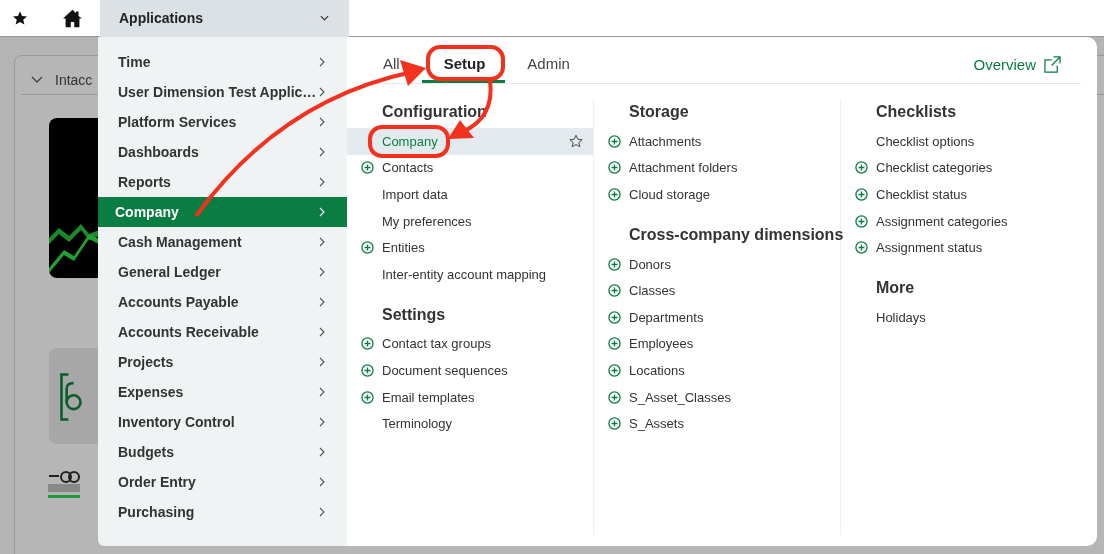 The image size is (1104, 554). What do you see at coordinates (37, 80) in the screenshot?
I see `chevron-down-icon` at bounding box center [37, 80].